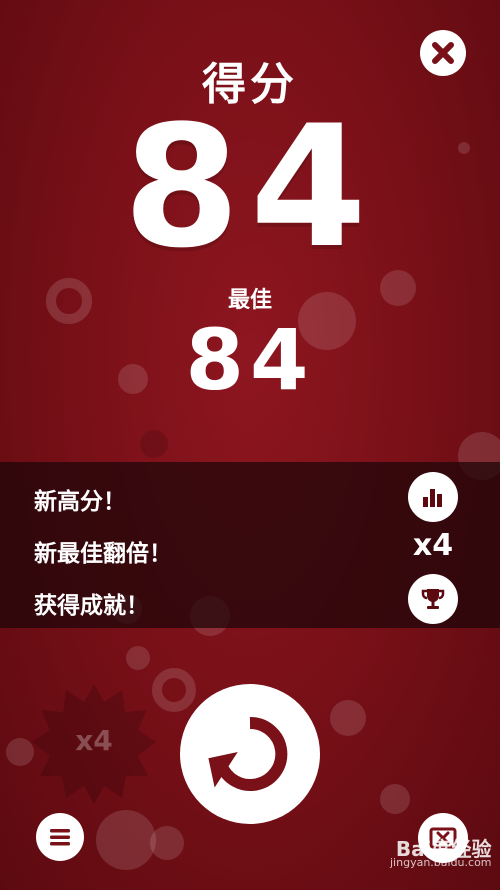 Image resolution: width=500 pixels, height=890 pixels. I want to click on score-value: 84, so click(250, 187).